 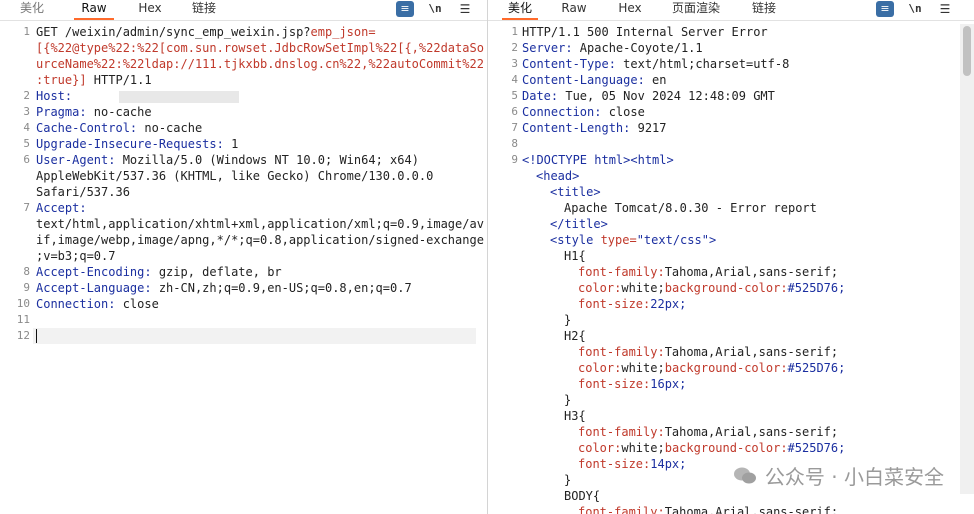 What do you see at coordinates (683, 400) in the screenshot?
I see `code-line: }` at bounding box center [683, 400].